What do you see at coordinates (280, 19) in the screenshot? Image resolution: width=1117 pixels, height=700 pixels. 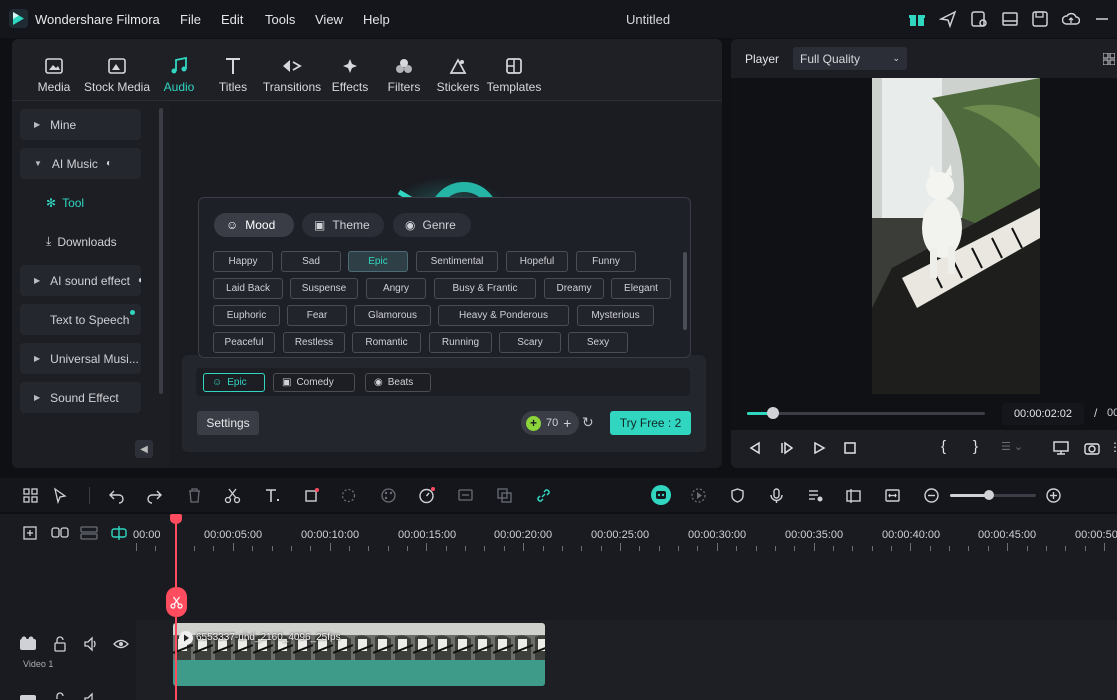 I see `menu-tools: Tools` at bounding box center [280, 19].